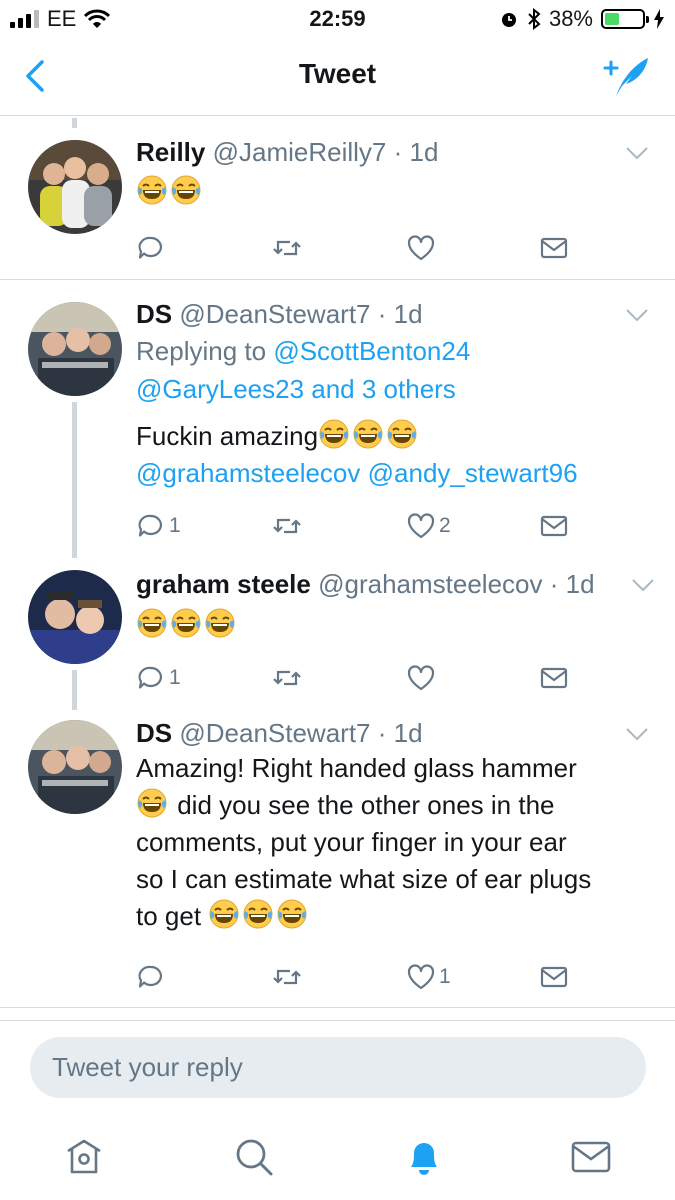 This screenshot has width=675, height=1200. I want to click on alarm-icon, so click(508, 20).